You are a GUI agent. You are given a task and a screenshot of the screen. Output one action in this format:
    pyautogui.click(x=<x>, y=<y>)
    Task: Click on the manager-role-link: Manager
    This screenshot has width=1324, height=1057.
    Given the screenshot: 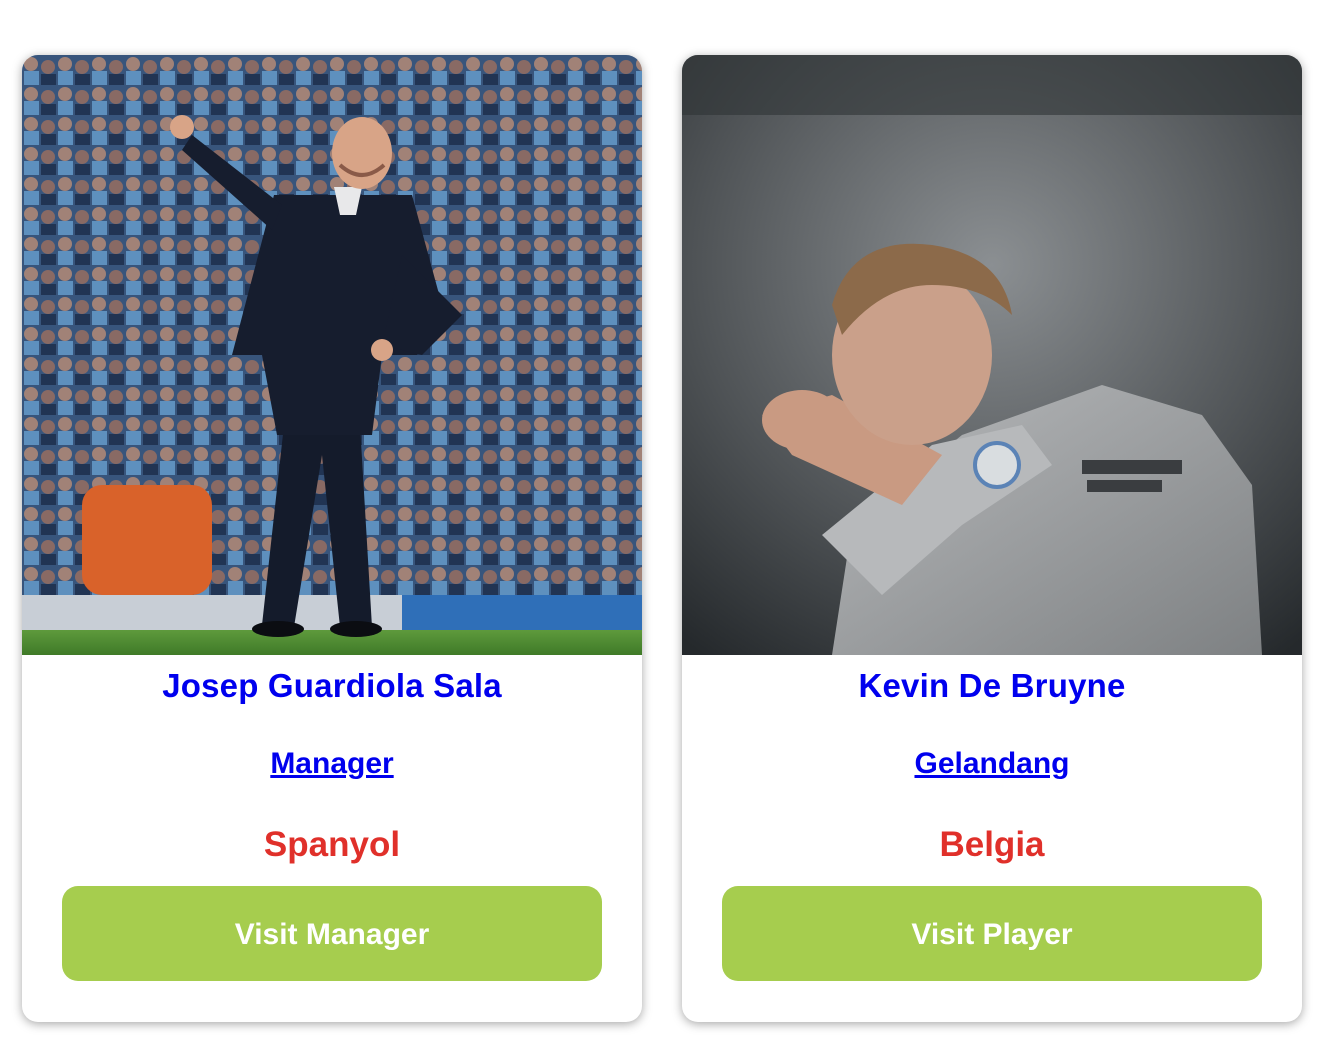 What is the action you would take?
    pyautogui.click(x=331, y=763)
    